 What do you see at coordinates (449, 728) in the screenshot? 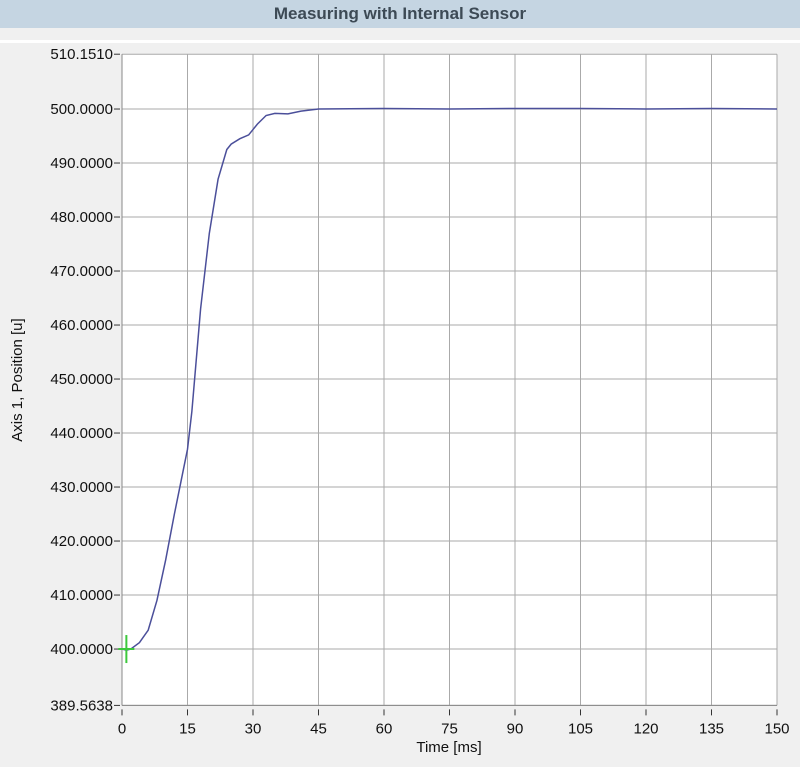
I see `x-tick-label: 75` at bounding box center [449, 728].